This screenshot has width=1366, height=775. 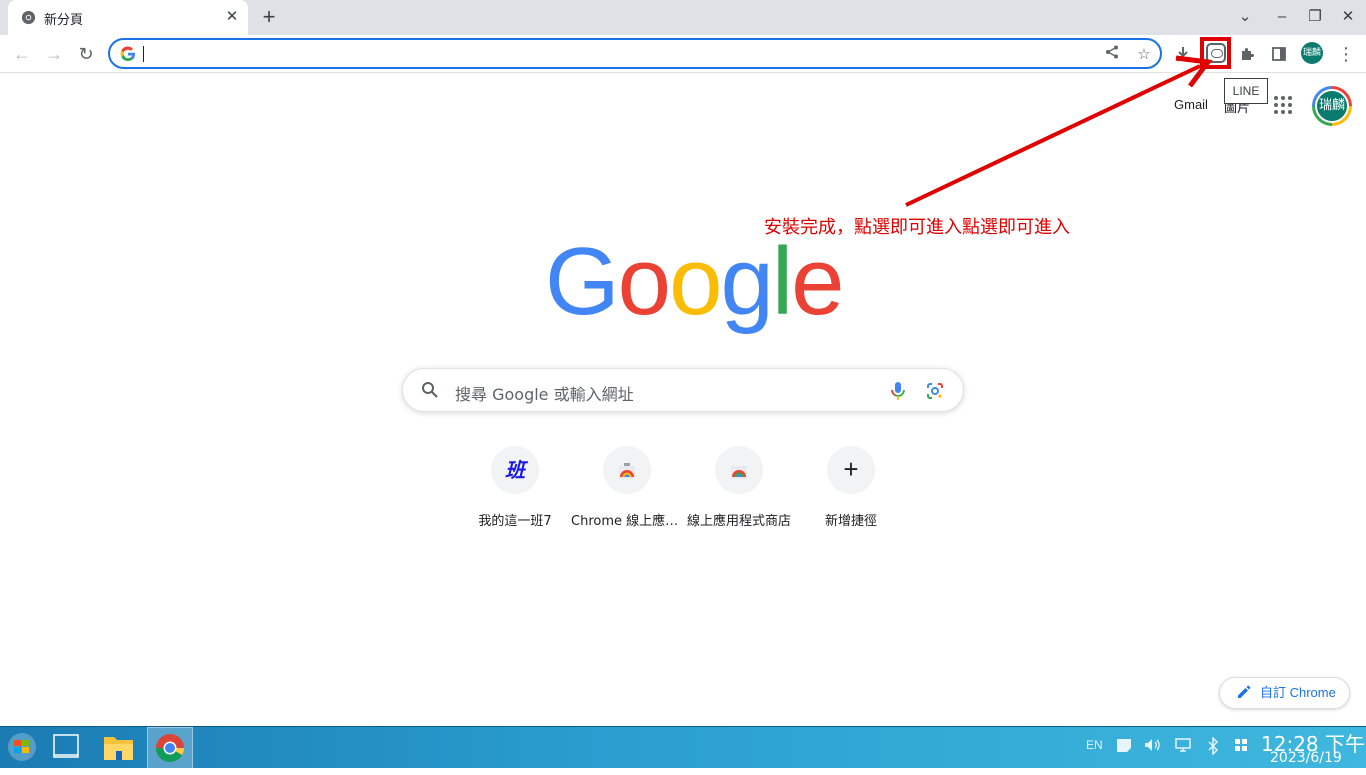 What do you see at coordinates (1348, 17) in the screenshot?
I see `close-window-button: ✕` at bounding box center [1348, 17].